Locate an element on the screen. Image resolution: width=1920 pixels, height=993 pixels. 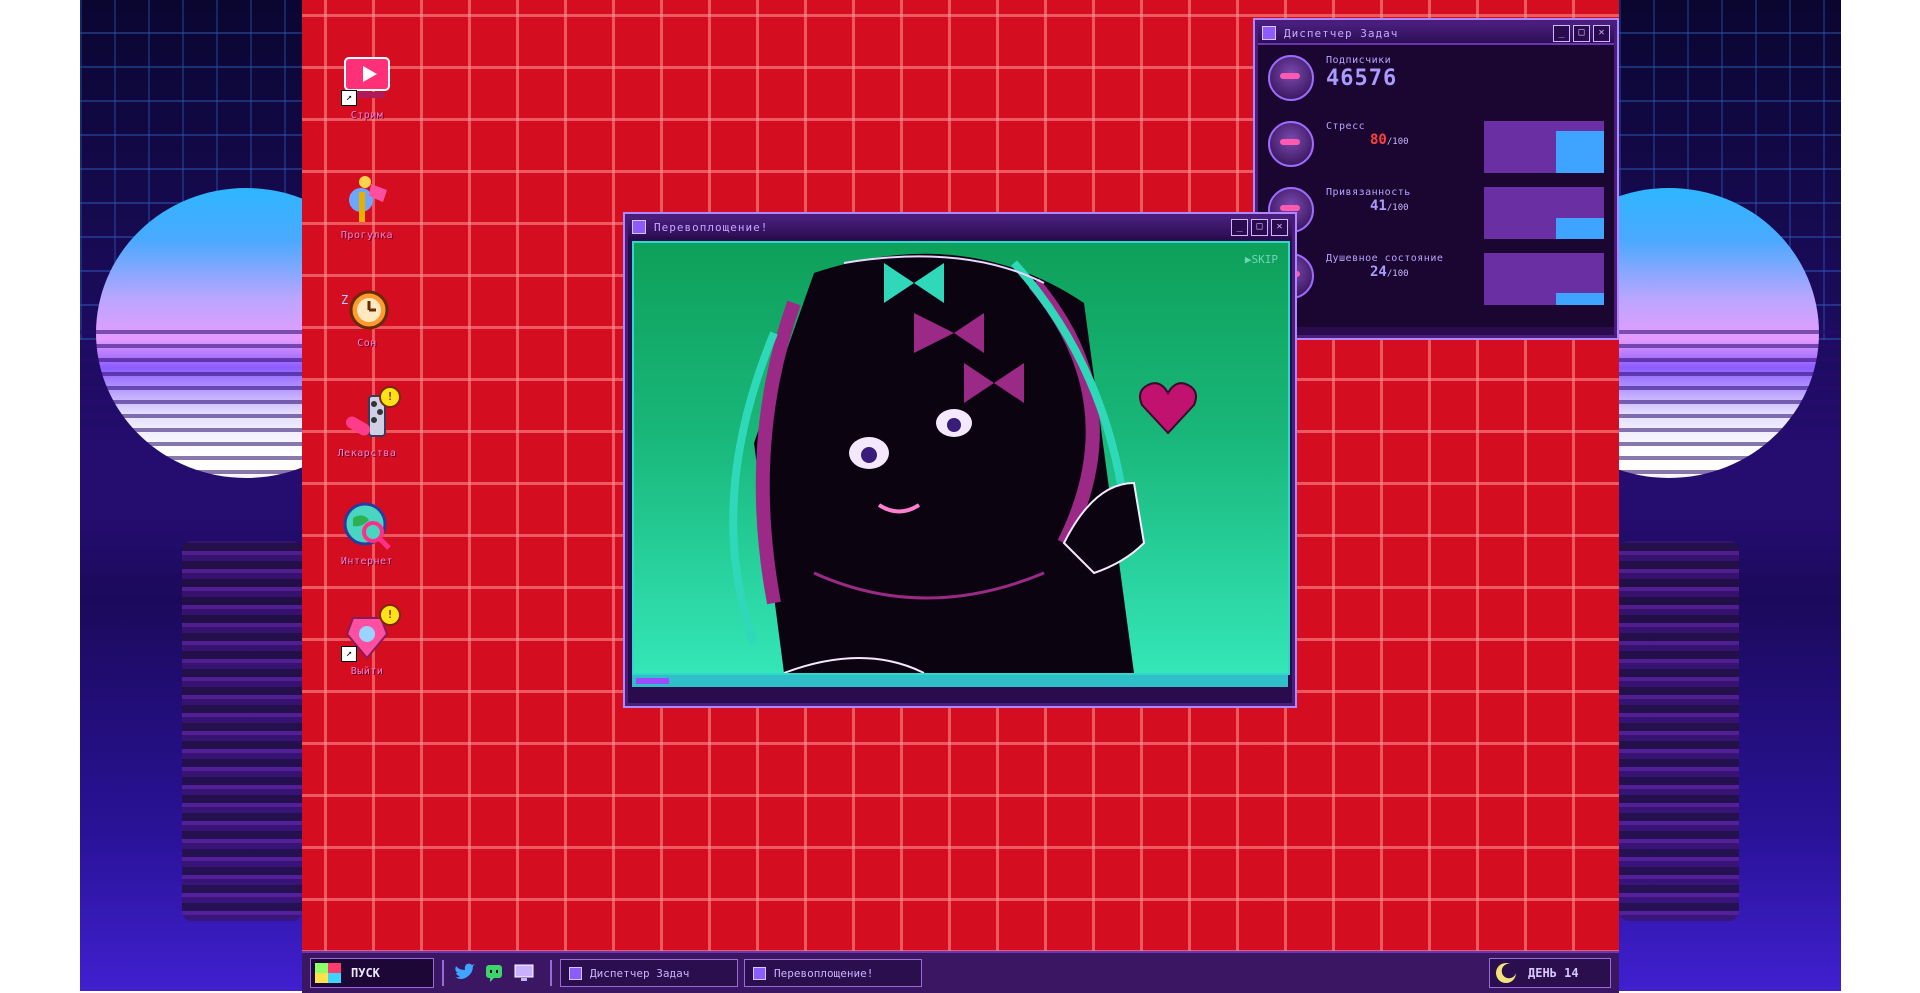
cutscene-footer is located at coordinates (960, 681).